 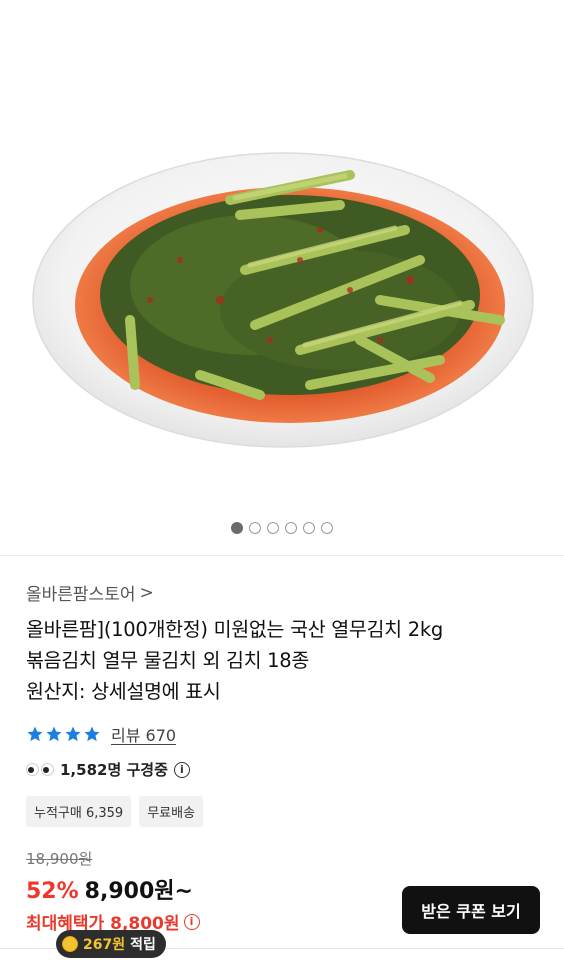 I want to click on viewers-text: 1,582명 구경중, so click(x=114, y=770).